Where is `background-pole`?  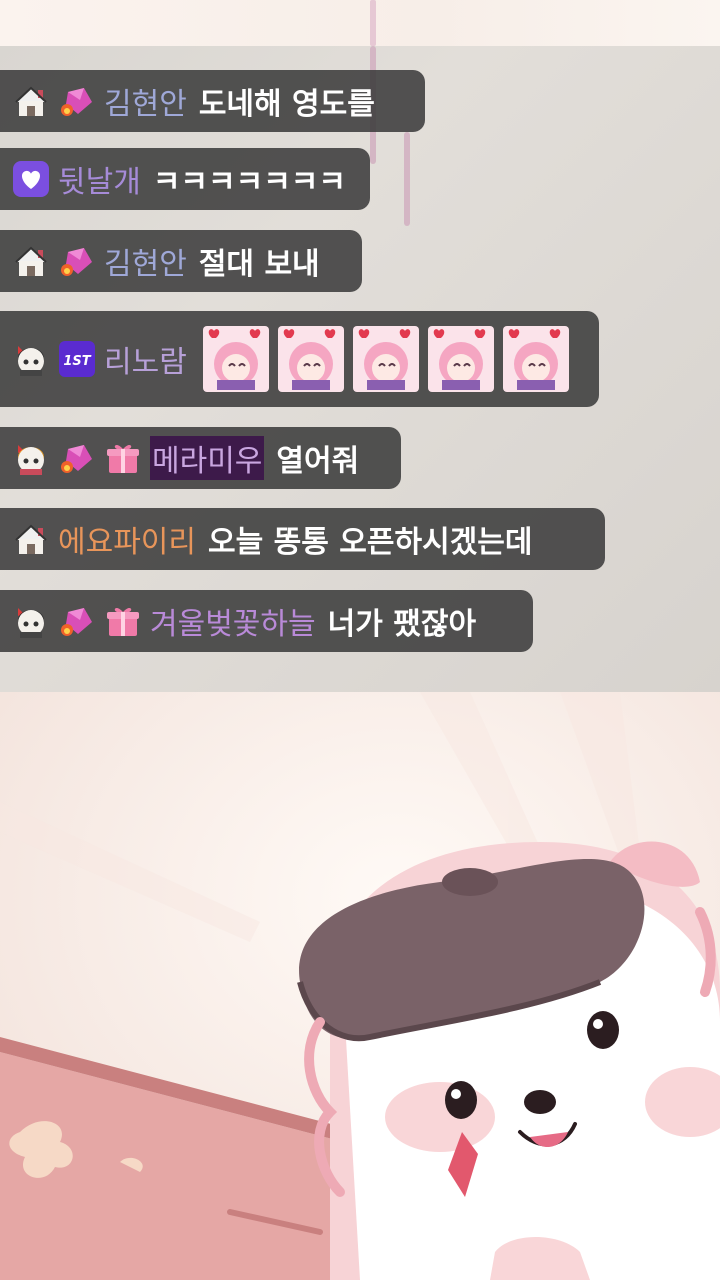
background-pole is located at coordinates (373, 23).